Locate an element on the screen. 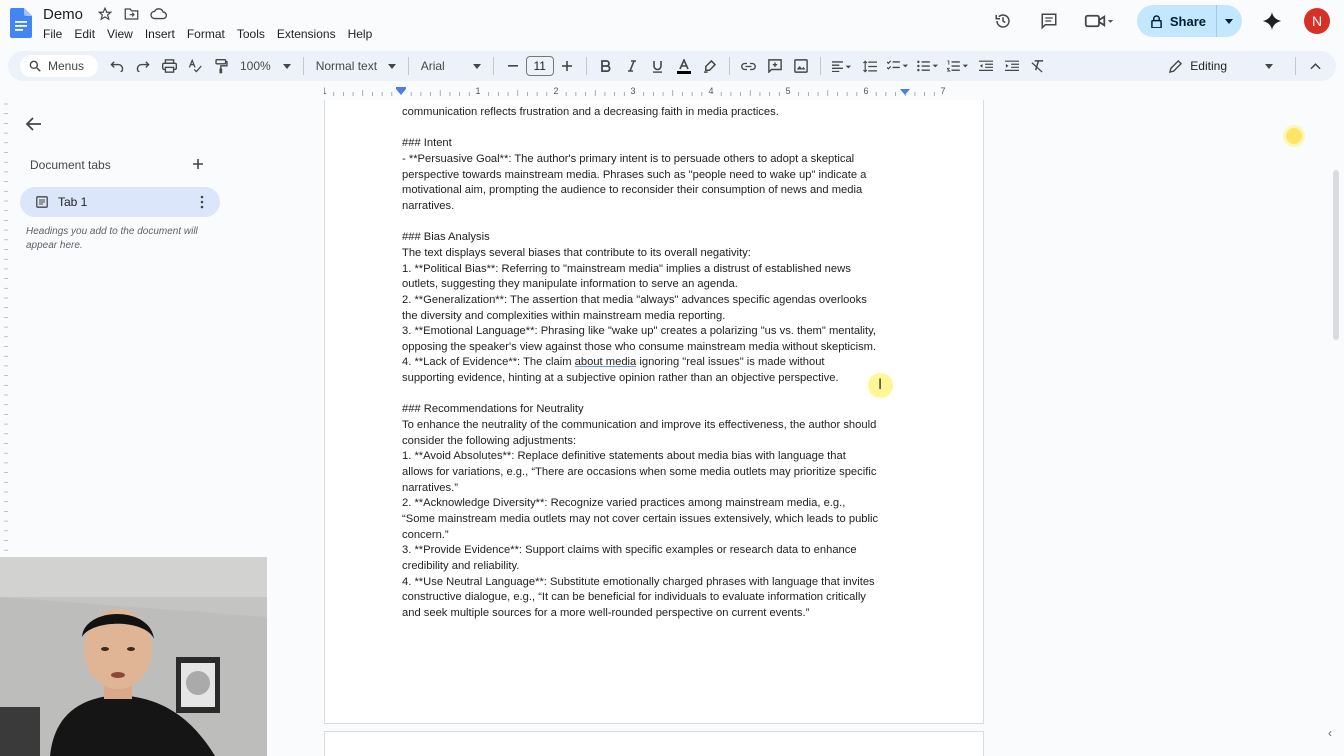  clear-formatting-icon is located at coordinates (1037, 66).